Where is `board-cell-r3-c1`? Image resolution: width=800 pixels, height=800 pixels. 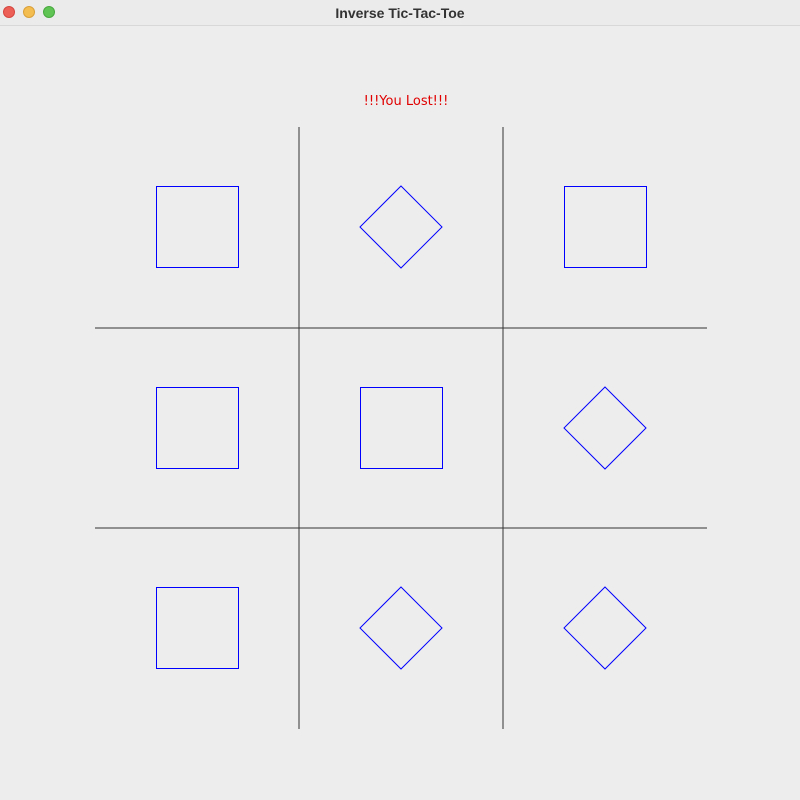
board-cell-r3-c1 is located at coordinates (197, 628).